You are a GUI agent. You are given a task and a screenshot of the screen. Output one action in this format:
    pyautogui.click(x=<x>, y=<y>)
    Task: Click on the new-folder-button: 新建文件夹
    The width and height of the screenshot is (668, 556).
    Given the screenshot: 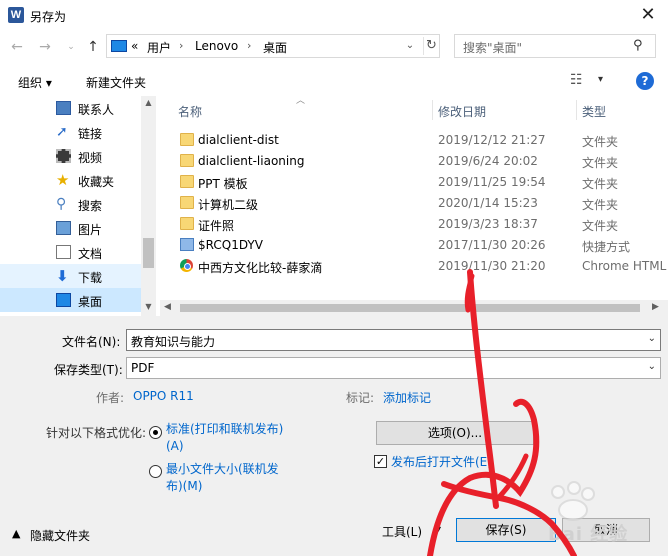 What is the action you would take?
    pyautogui.click(x=116, y=82)
    